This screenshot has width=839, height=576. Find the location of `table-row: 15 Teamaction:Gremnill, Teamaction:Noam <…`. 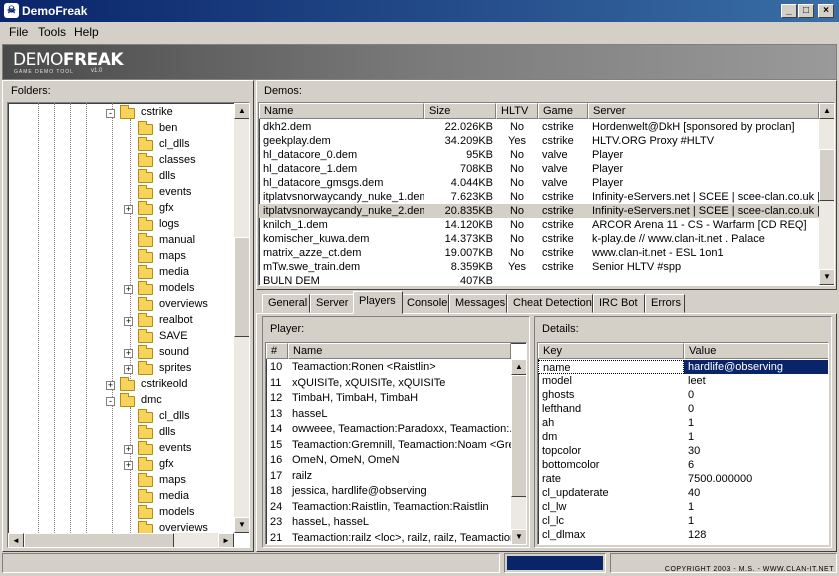

table-row: 15 Teamaction:Gremnill, Teamaction:Noam <… is located at coordinates (388, 446).